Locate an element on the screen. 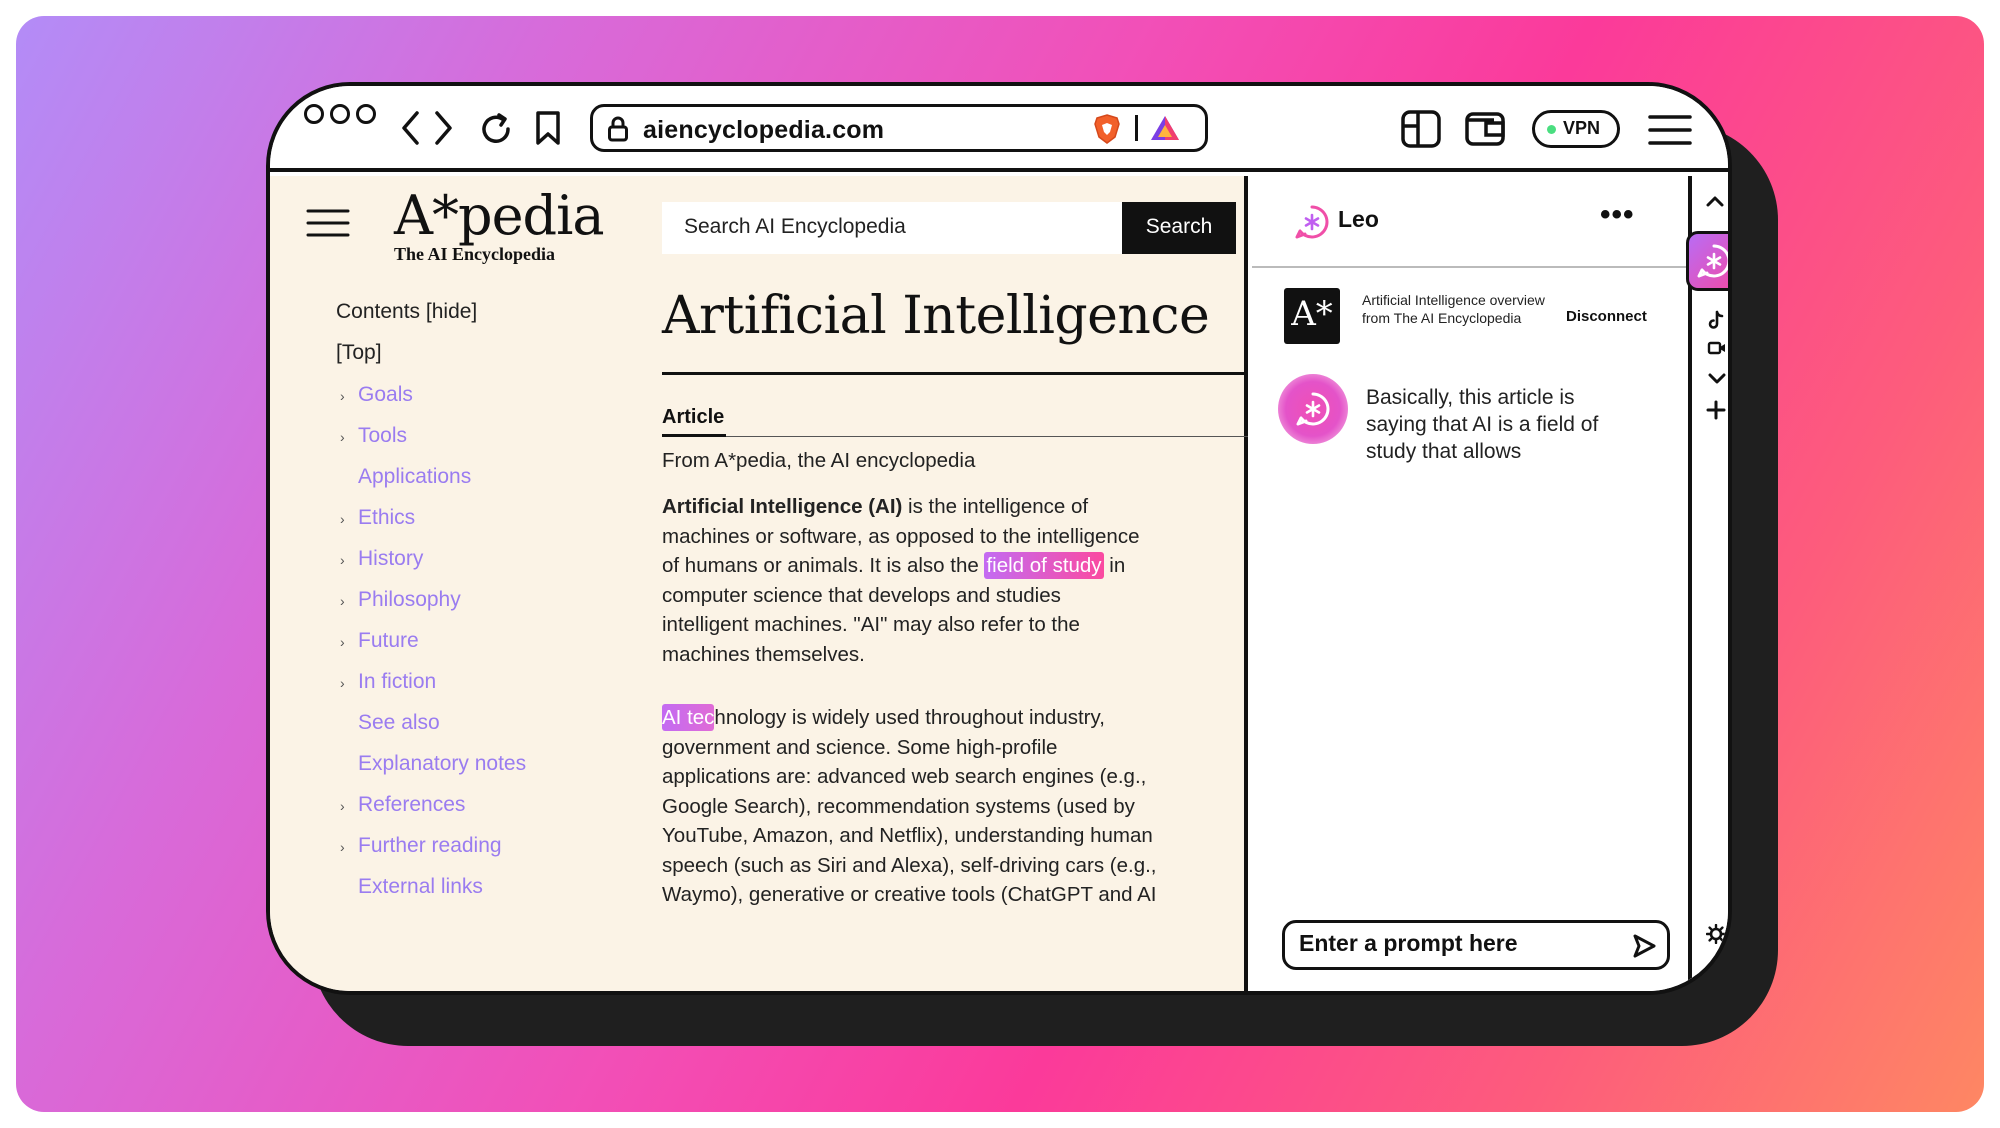  toc-item-label: History is located at coordinates (391, 558).